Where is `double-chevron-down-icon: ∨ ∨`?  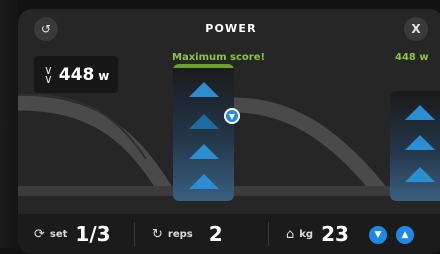 double-chevron-down-icon: ∨ ∨ is located at coordinates (48, 74).